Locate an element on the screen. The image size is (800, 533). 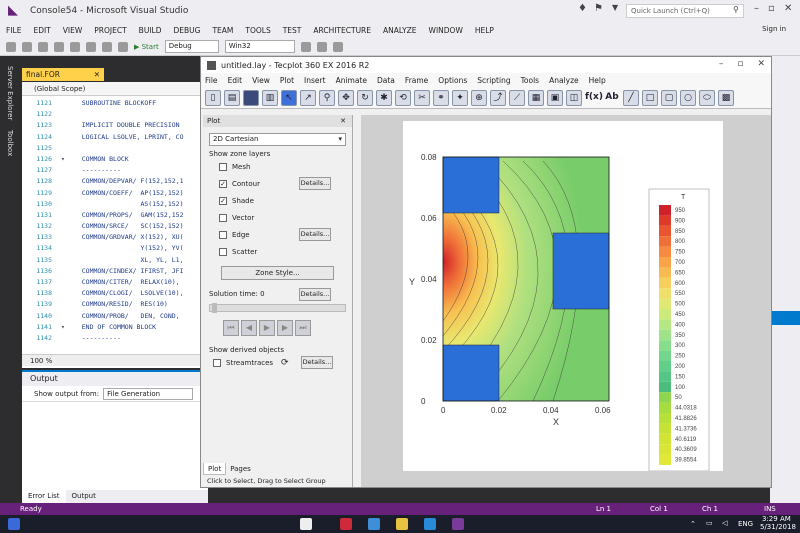
close-button: ✕ is located at coordinates (788, 8).